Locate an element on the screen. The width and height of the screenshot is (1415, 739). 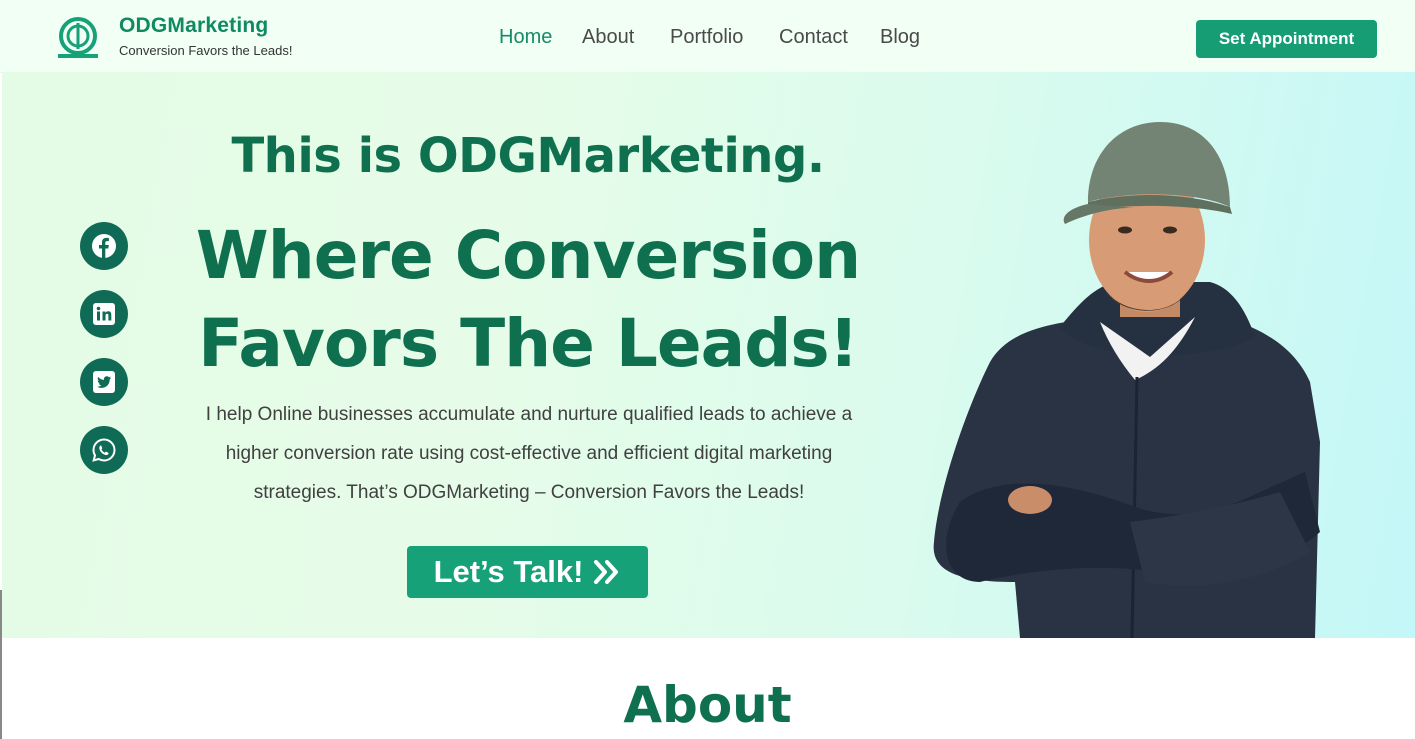
about-section-title: About is located at coordinates (707, 705).